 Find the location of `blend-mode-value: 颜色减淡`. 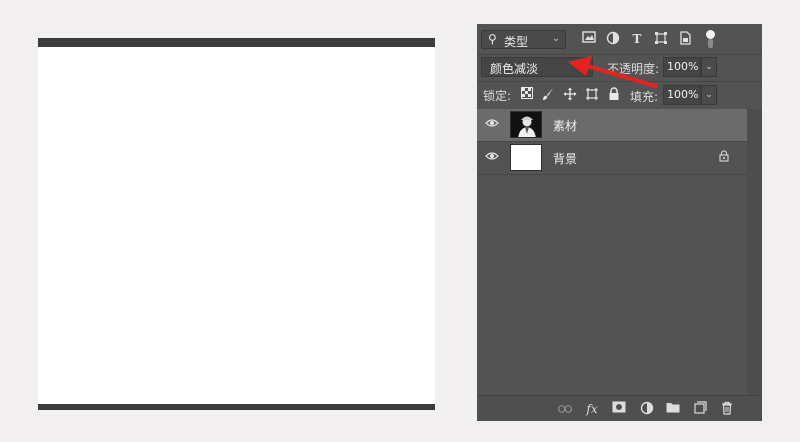

blend-mode-value: 颜色减淡 is located at coordinates (514, 69).